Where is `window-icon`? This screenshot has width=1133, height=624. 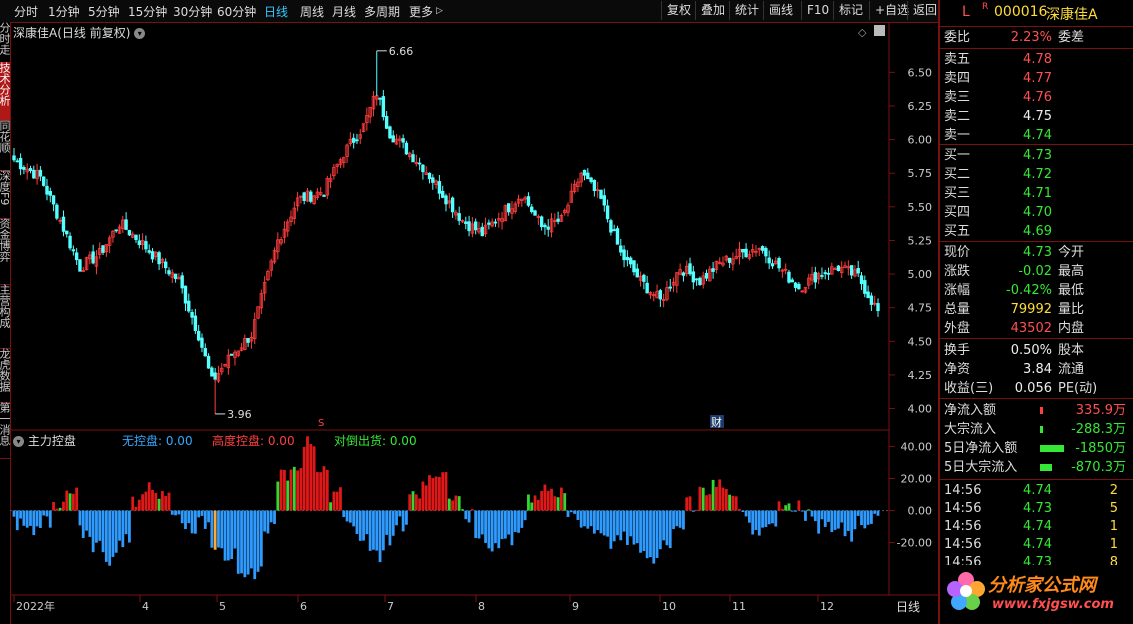 window-icon is located at coordinates (879, 30).